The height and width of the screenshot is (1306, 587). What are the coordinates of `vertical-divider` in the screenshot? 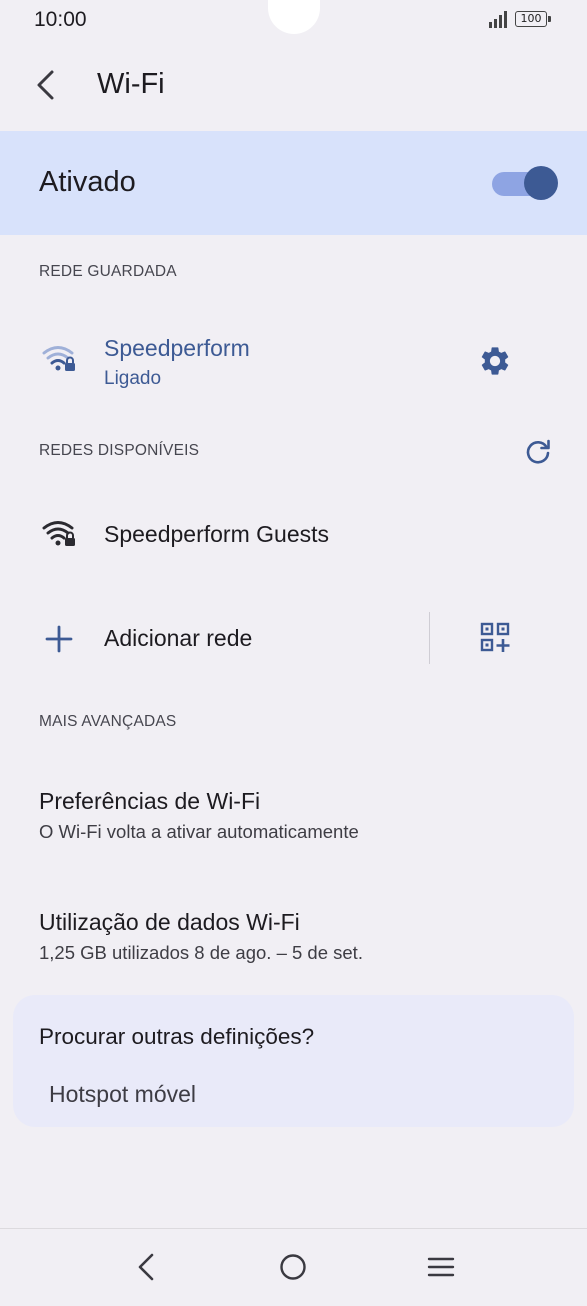 It's located at (429, 638).